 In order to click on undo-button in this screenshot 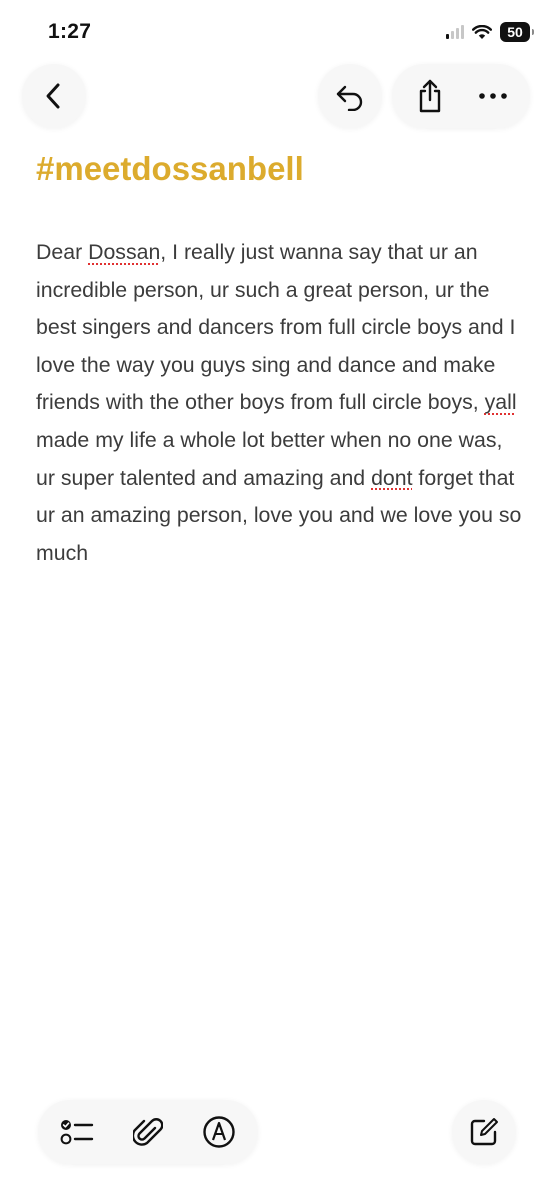, I will do `click(350, 96)`.